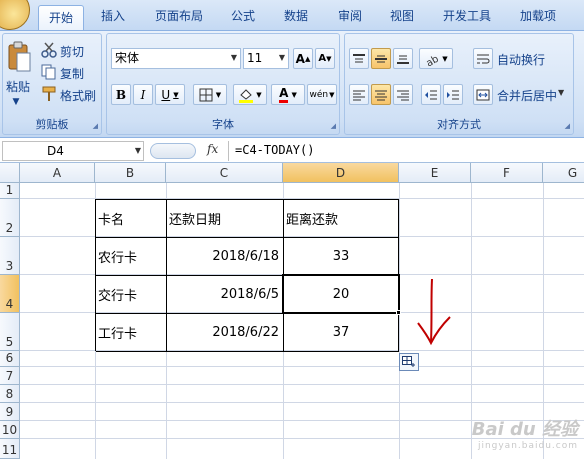 The image size is (584, 459). I want to click on fill-handle, so click(398, 312).